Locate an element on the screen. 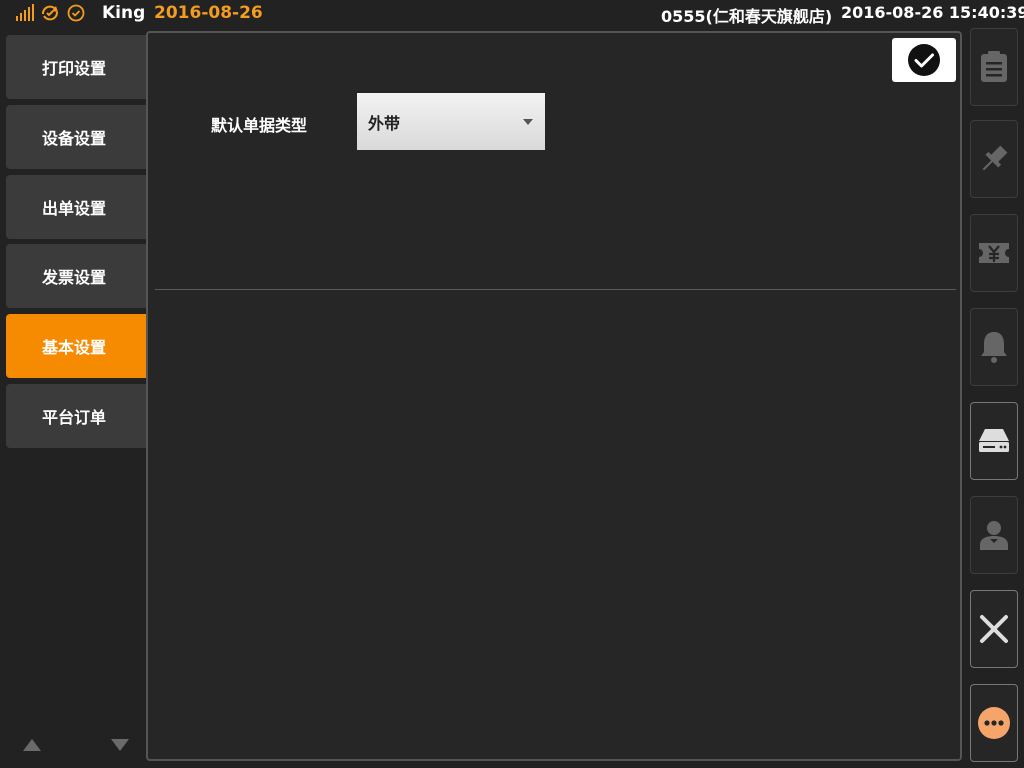 This screenshot has height=768, width=1024. user-button is located at coordinates (994, 535).